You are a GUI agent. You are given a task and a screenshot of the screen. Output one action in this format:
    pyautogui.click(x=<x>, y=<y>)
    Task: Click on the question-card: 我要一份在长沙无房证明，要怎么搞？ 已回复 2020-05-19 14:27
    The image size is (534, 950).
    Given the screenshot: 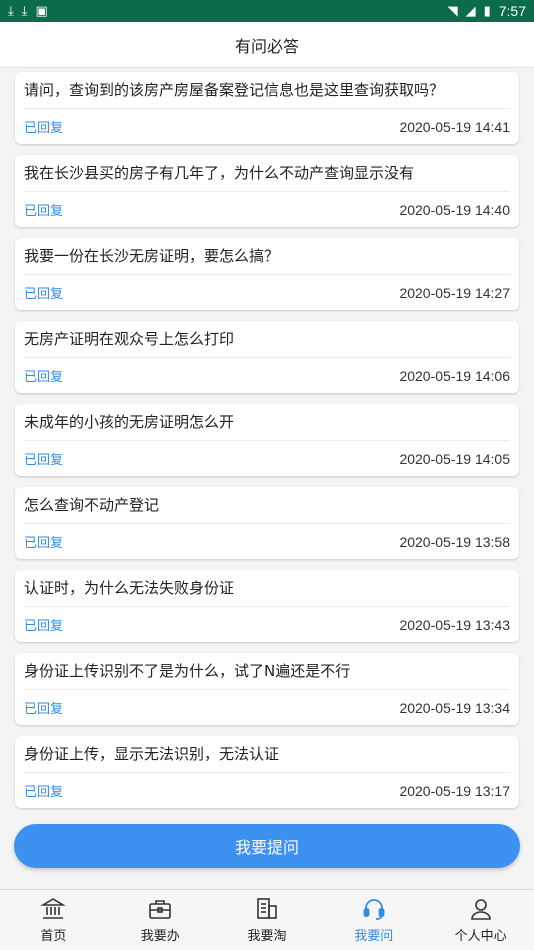 What is the action you would take?
    pyautogui.click(x=267, y=274)
    